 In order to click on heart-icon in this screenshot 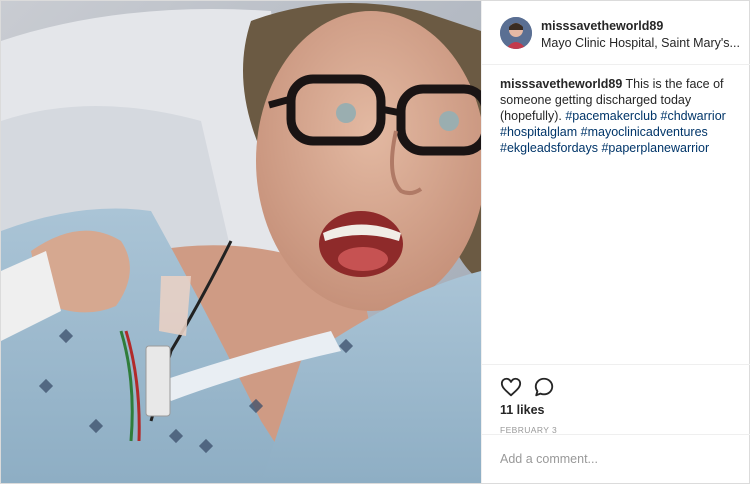, I will do `click(511, 387)`.